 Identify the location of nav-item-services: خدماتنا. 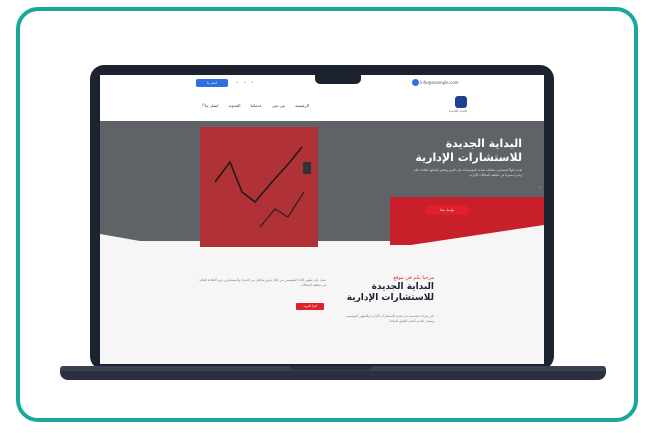
(255, 105).